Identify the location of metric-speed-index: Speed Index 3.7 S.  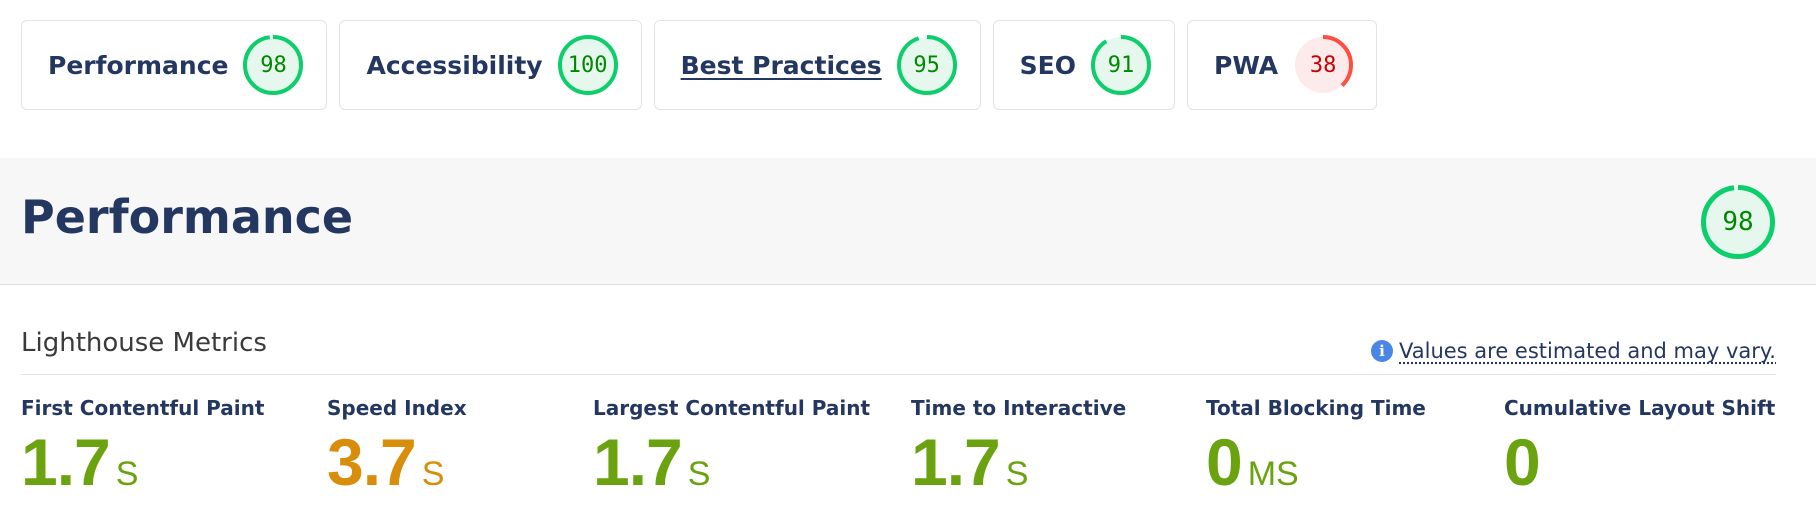
(397, 448).